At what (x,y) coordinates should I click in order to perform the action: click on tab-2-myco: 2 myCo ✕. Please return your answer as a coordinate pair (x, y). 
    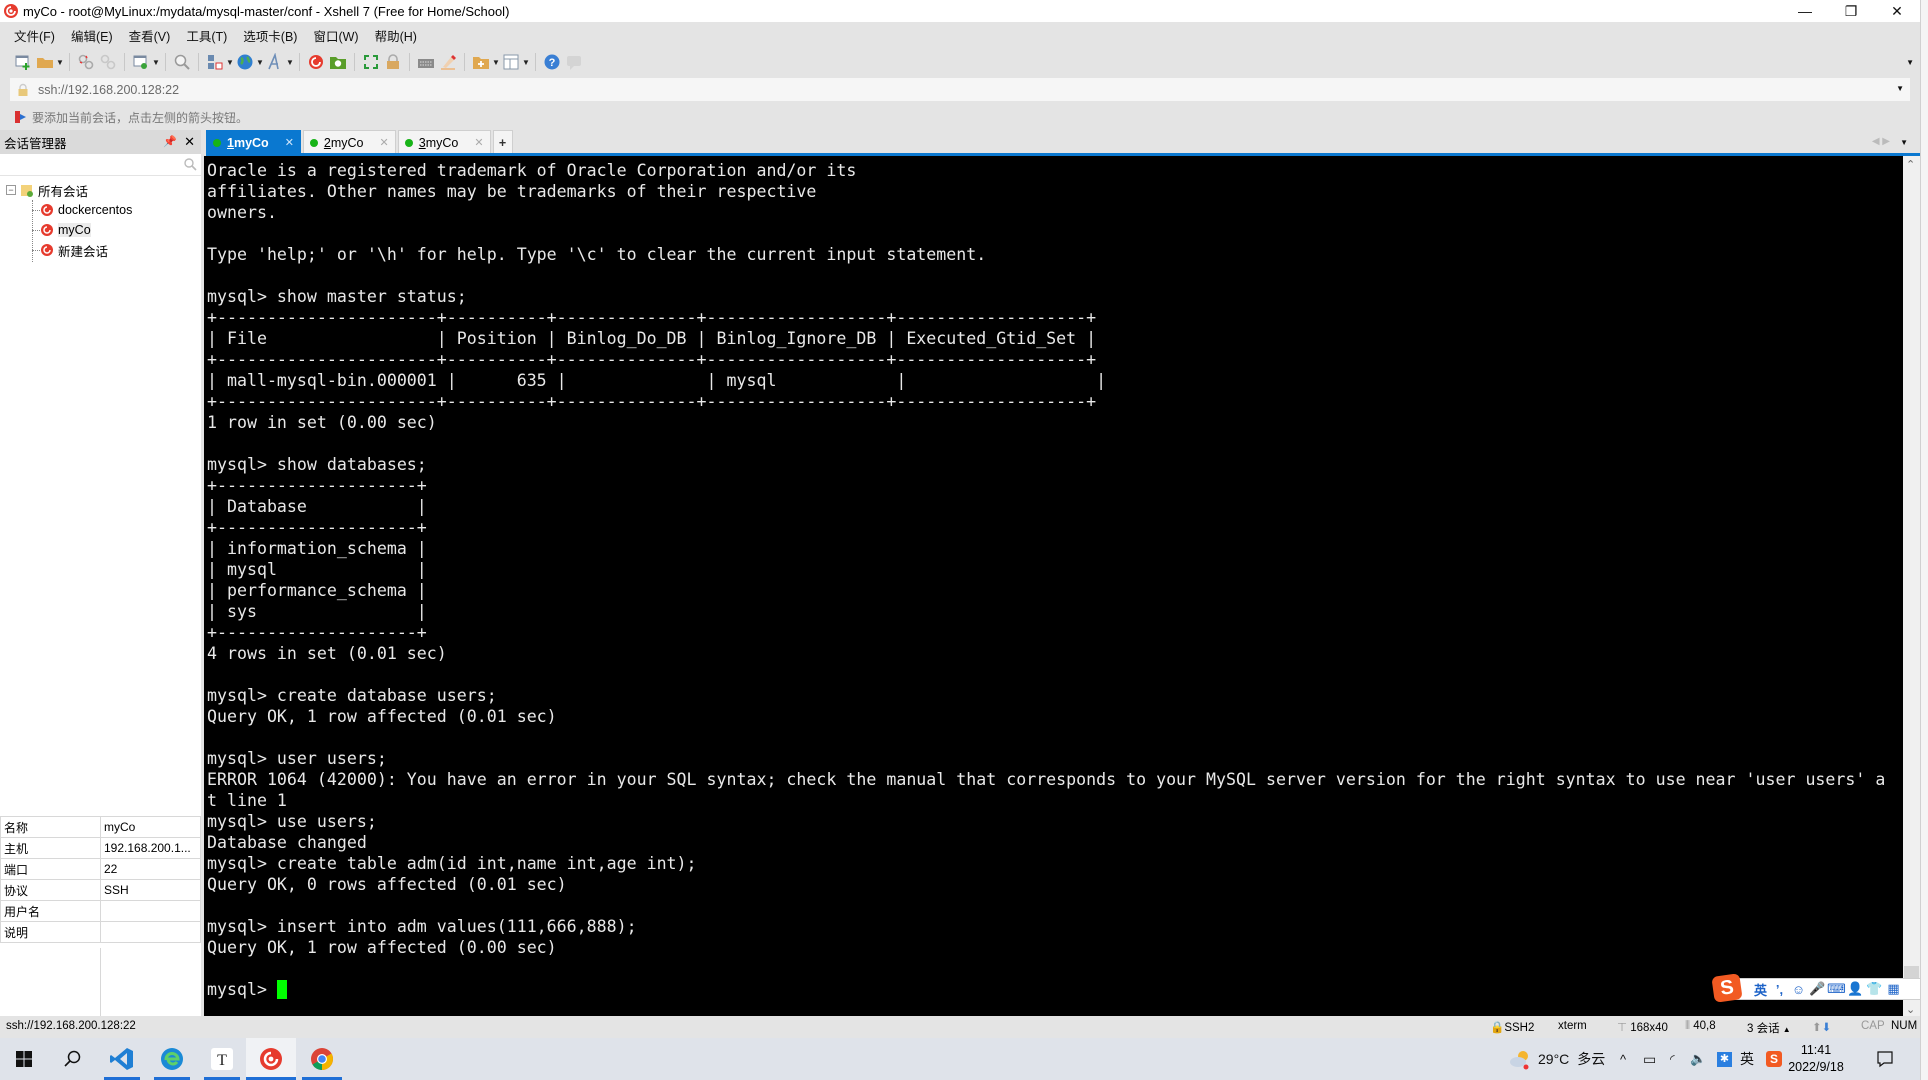
    Looking at the image, I should click on (349, 142).